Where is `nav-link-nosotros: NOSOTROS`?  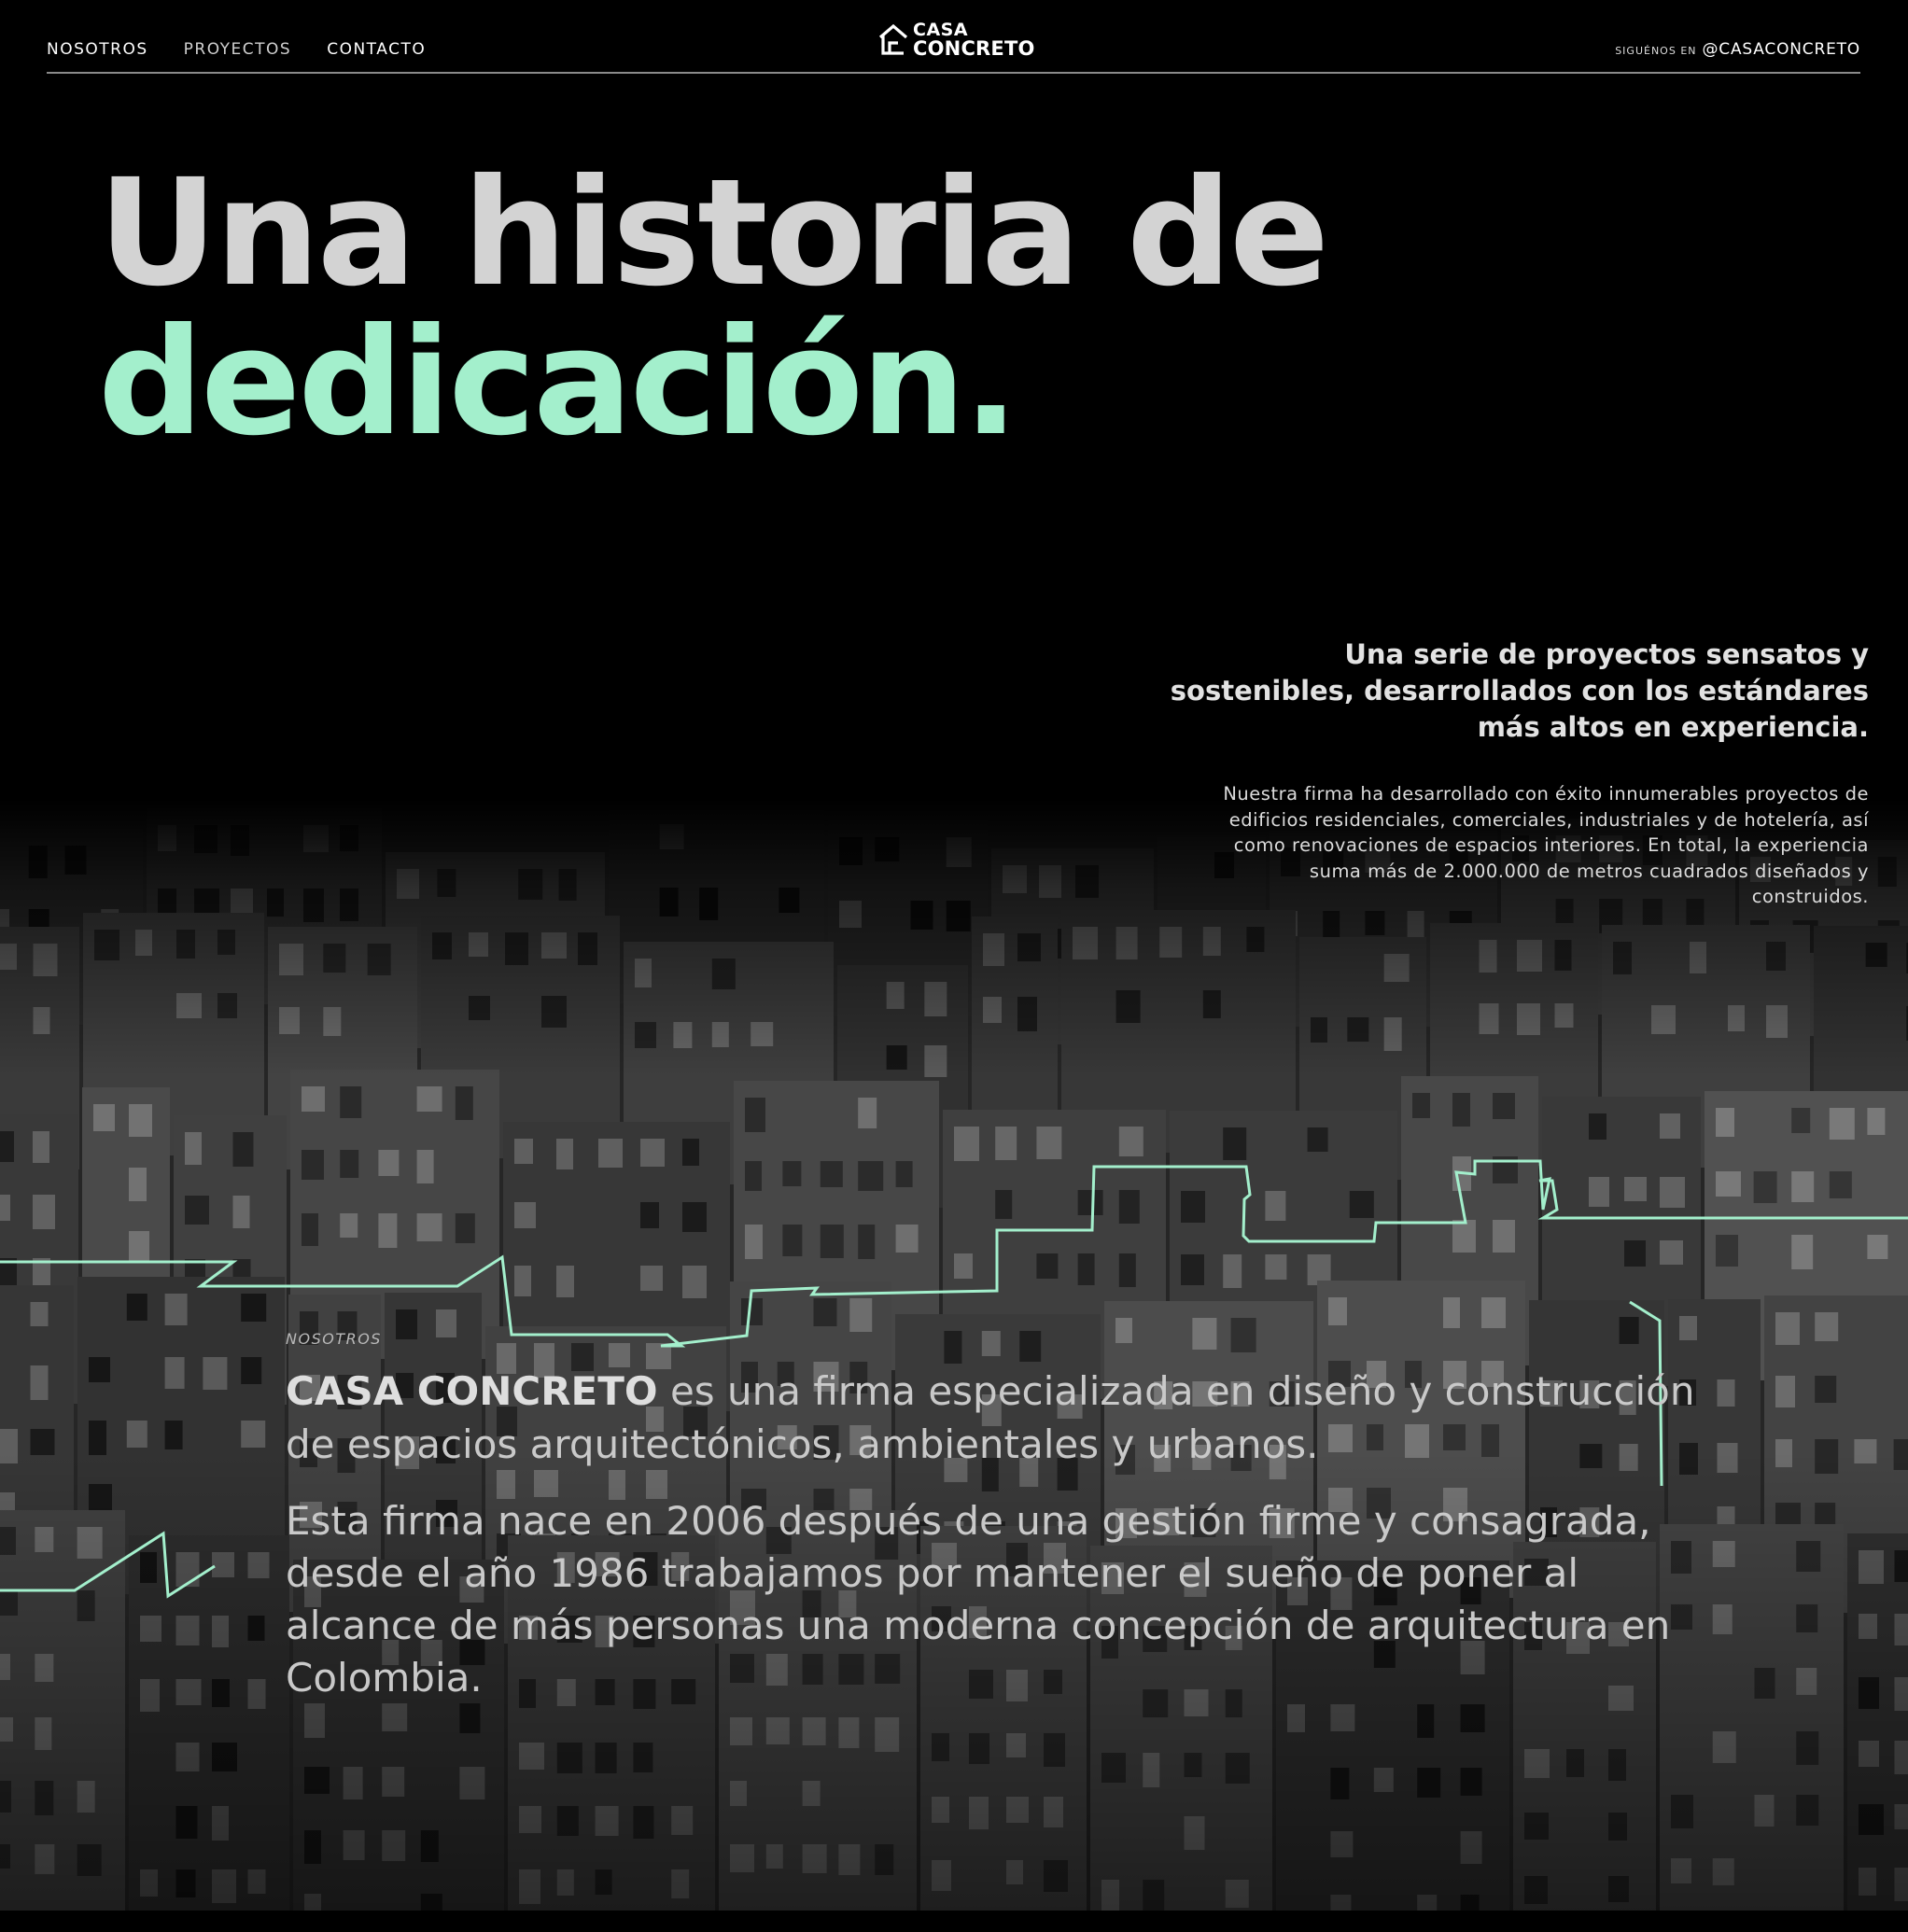 nav-link-nosotros: NOSOTROS is located at coordinates (97, 49).